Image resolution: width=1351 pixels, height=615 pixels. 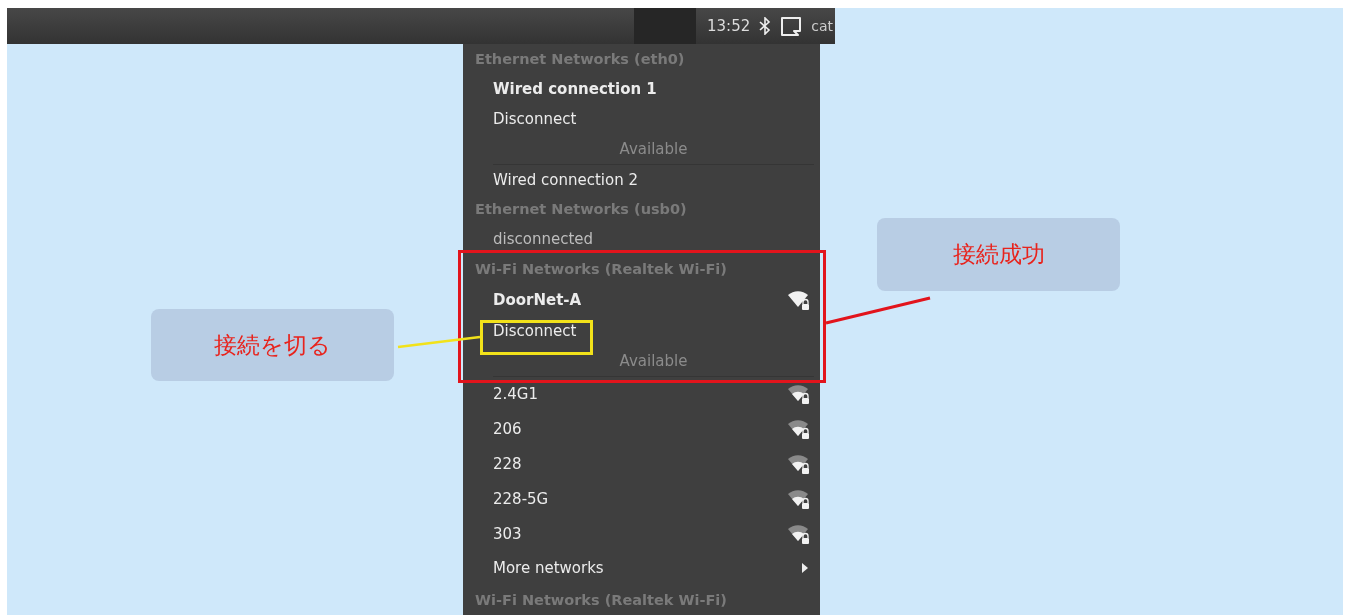 I want to click on network-item: Wired connection 2, so click(x=641, y=179).